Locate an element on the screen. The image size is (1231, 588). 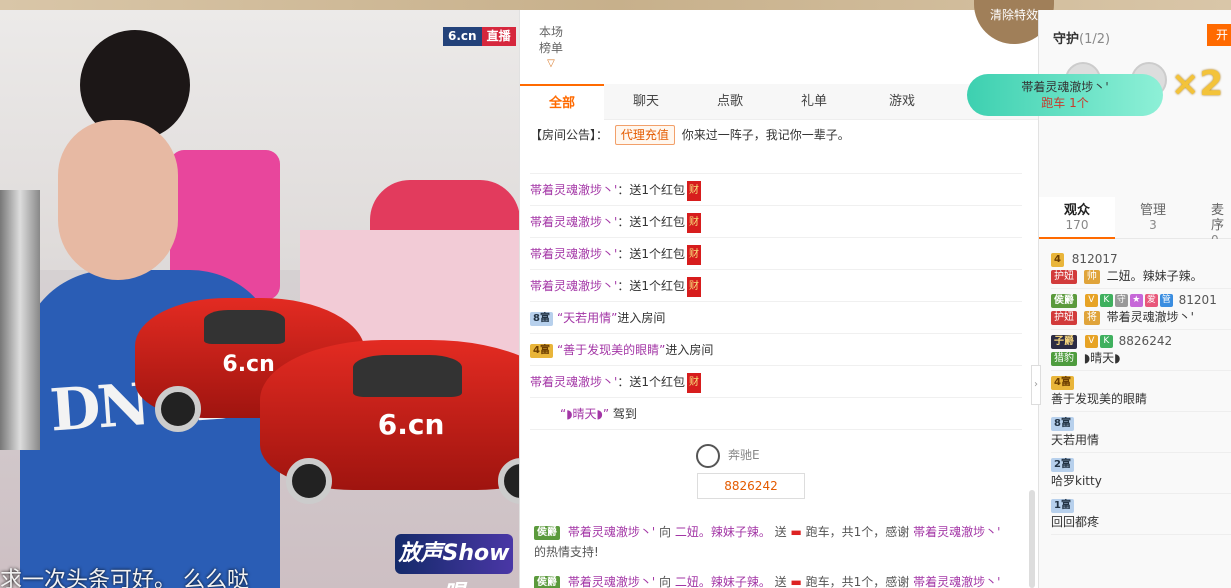
mercedes-logo-icon is located at coordinates (708, 456).